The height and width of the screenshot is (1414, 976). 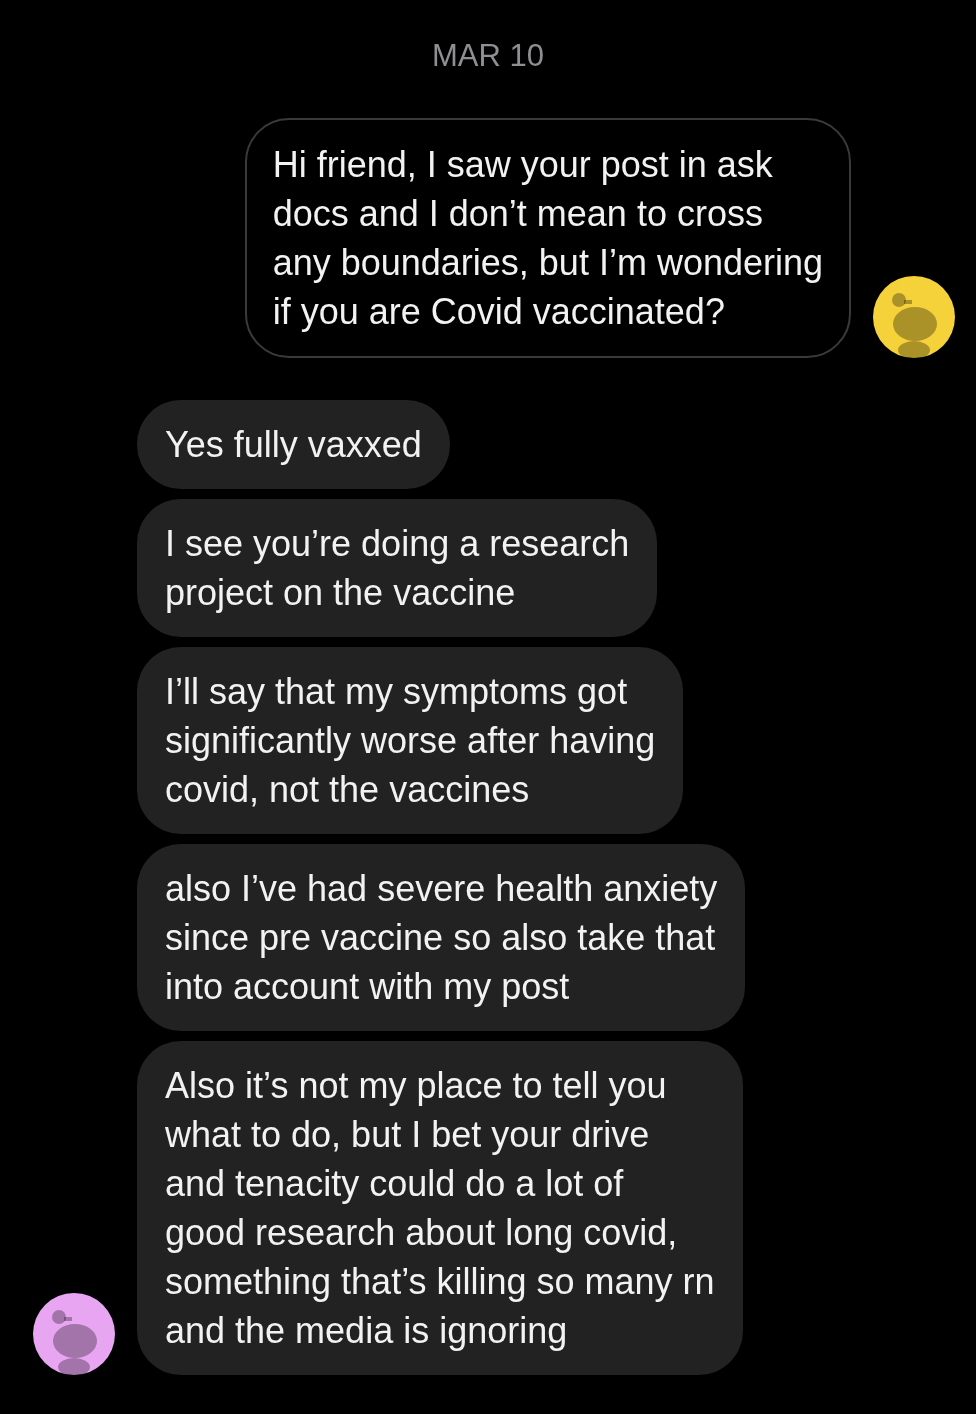 I want to click on received-message: I’ll say that my symptoms got significantly worse after having covid, not the vaccines, so click(x=410, y=740).